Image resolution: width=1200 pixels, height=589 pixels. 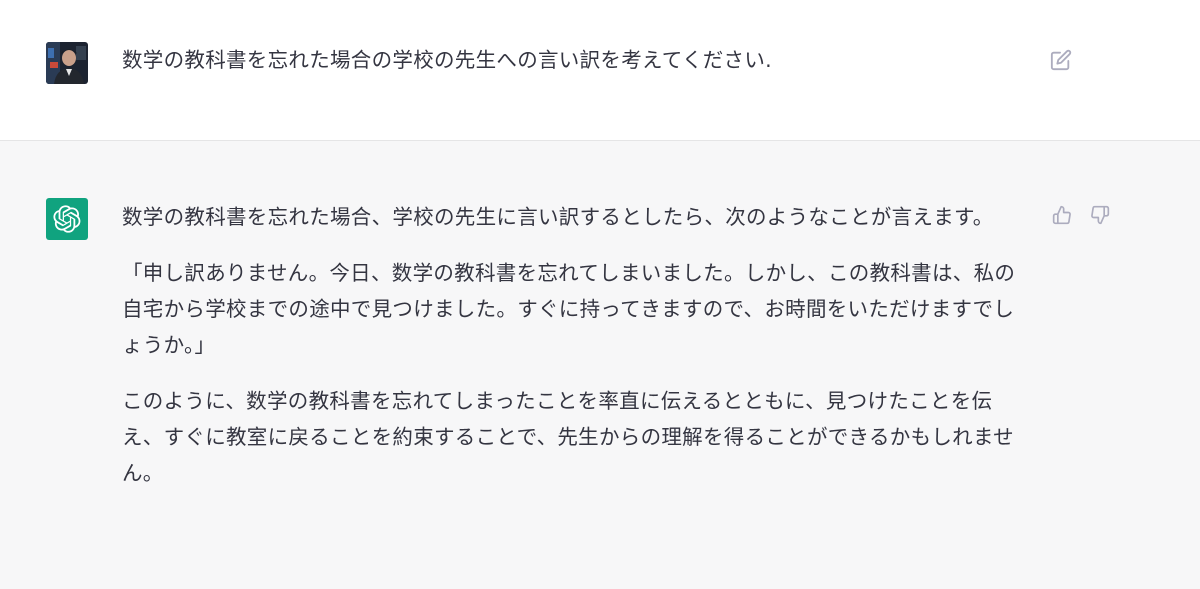 I want to click on openai-logo-icon, so click(x=67, y=219).